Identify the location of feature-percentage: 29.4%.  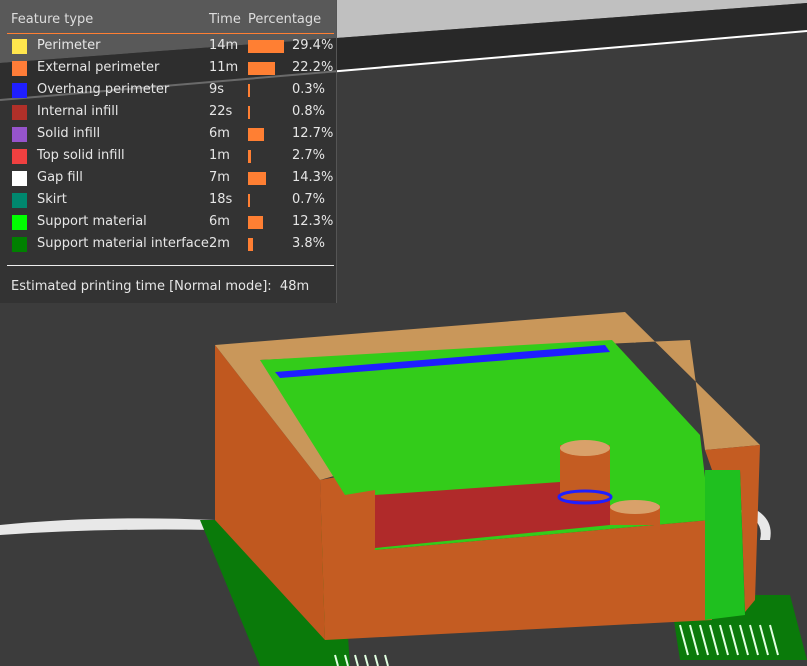
(313, 45).